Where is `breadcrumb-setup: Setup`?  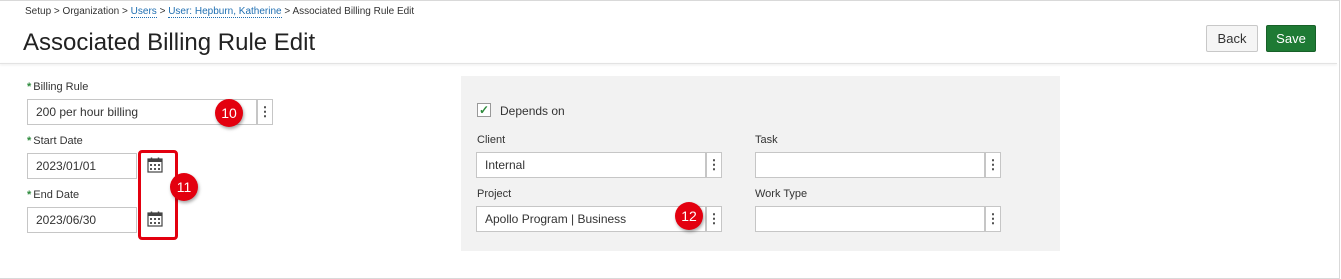 breadcrumb-setup: Setup is located at coordinates (38, 11).